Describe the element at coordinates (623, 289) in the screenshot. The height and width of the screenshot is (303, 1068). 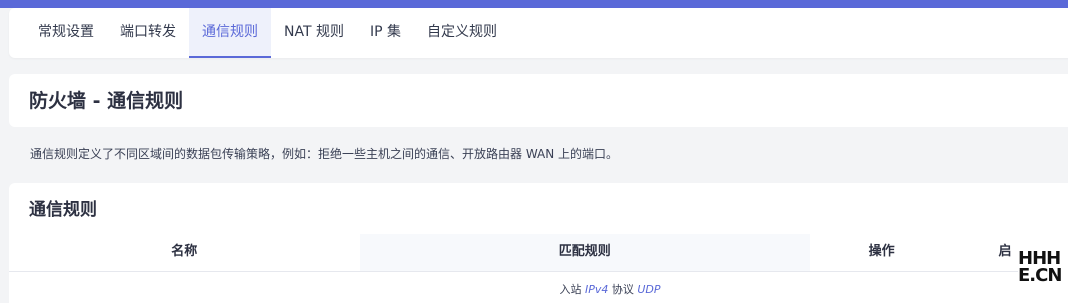
I see `match-mid: 协议` at that location.